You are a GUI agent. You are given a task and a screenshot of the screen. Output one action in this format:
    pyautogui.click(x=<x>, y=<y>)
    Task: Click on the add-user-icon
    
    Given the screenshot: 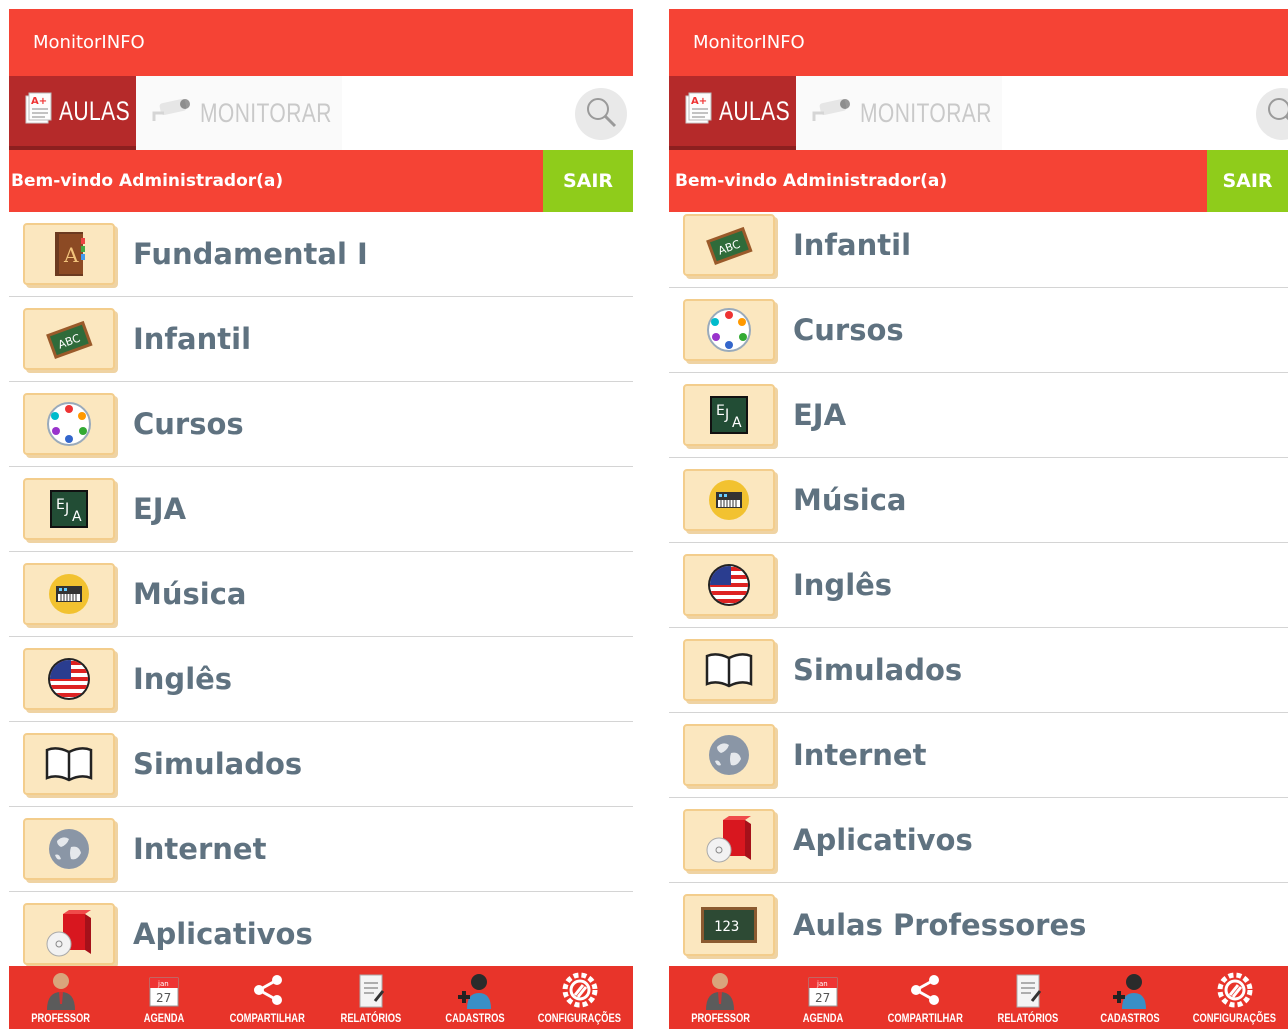 What is the action you would take?
    pyautogui.click(x=475, y=990)
    